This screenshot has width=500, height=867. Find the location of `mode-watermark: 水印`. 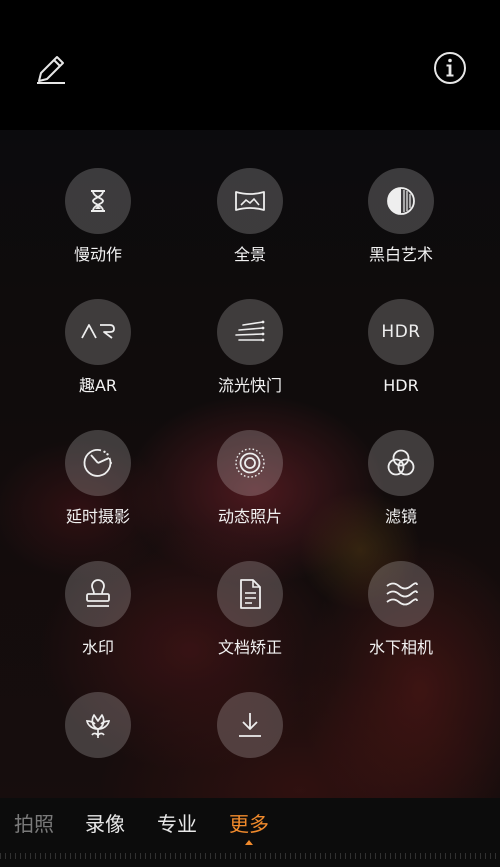

mode-watermark: 水印 is located at coordinates (98, 609).